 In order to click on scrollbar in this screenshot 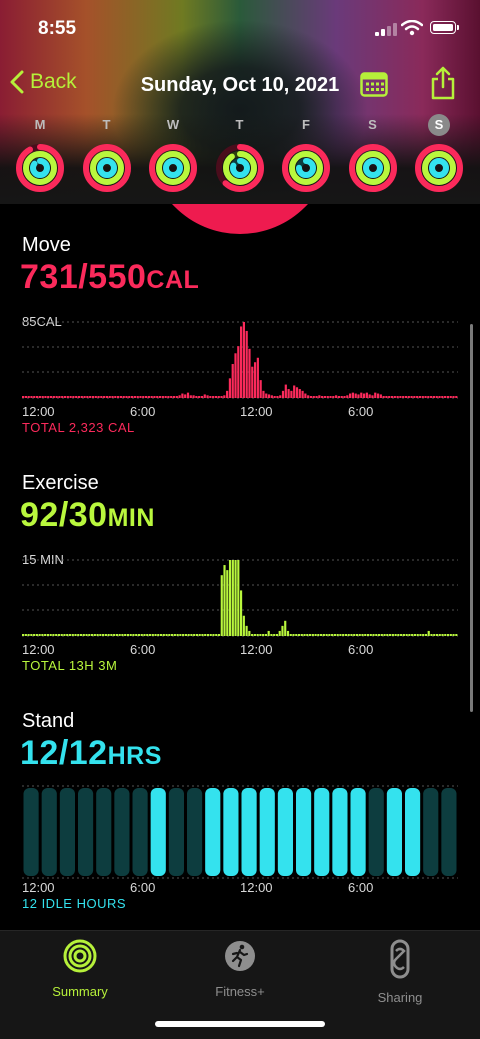, I will do `click(471, 518)`.